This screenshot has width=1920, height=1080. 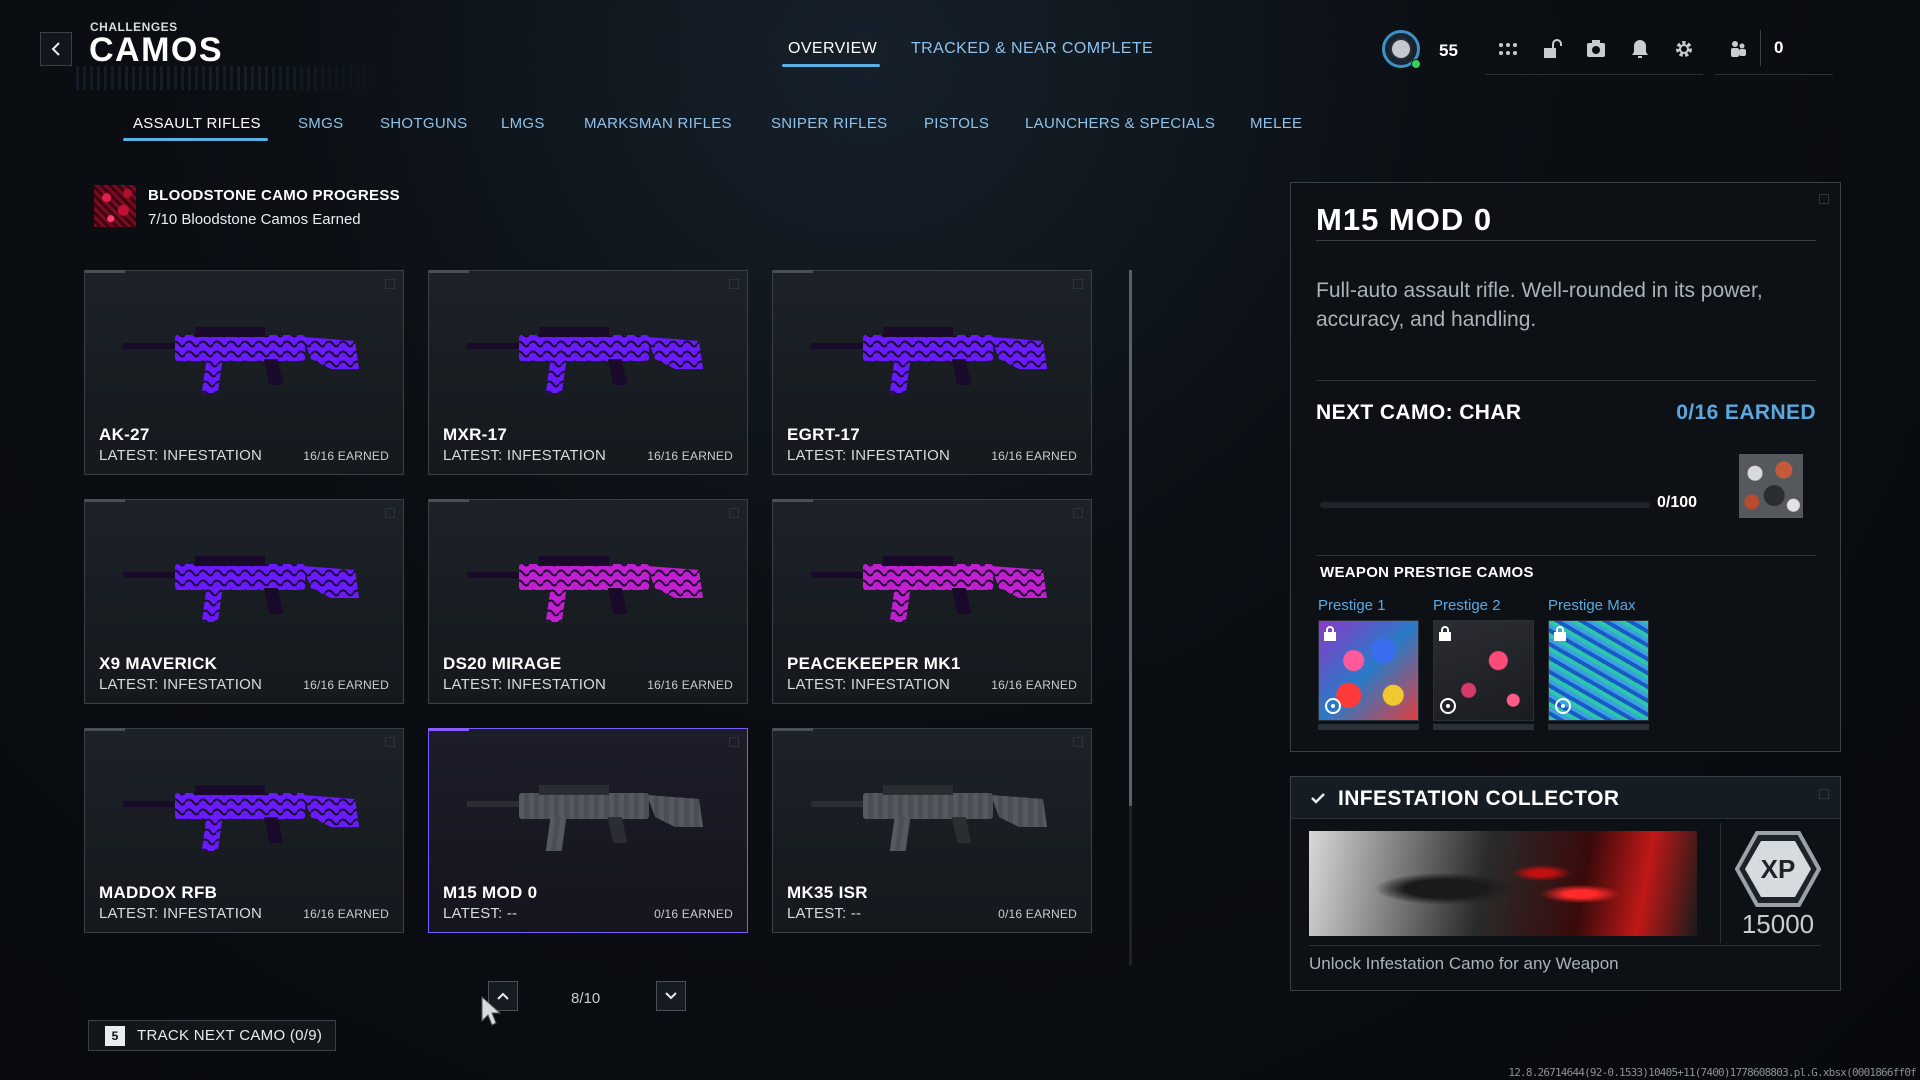 What do you see at coordinates (1401, 49) in the screenshot?
I see `prestige-emblem-icon` at bounding box center [1401, 49].